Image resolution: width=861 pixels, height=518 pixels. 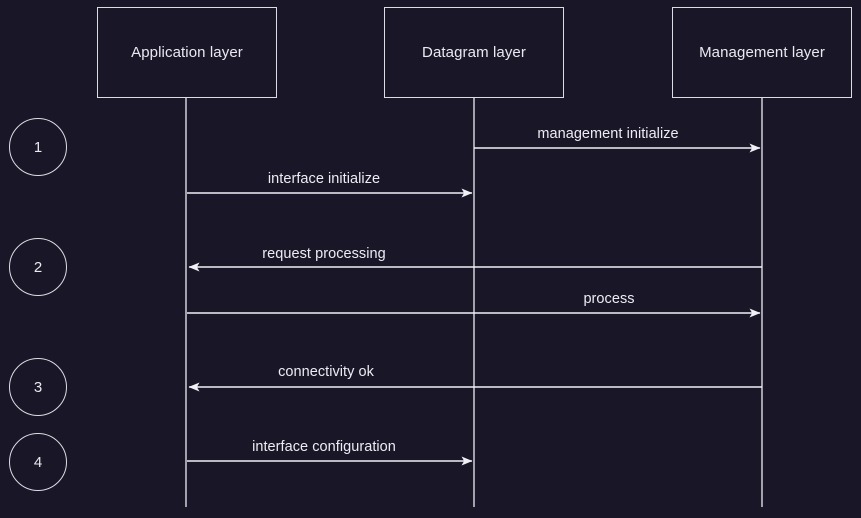 I want to click on step-number-2: 2, so click(x=38, y=267).